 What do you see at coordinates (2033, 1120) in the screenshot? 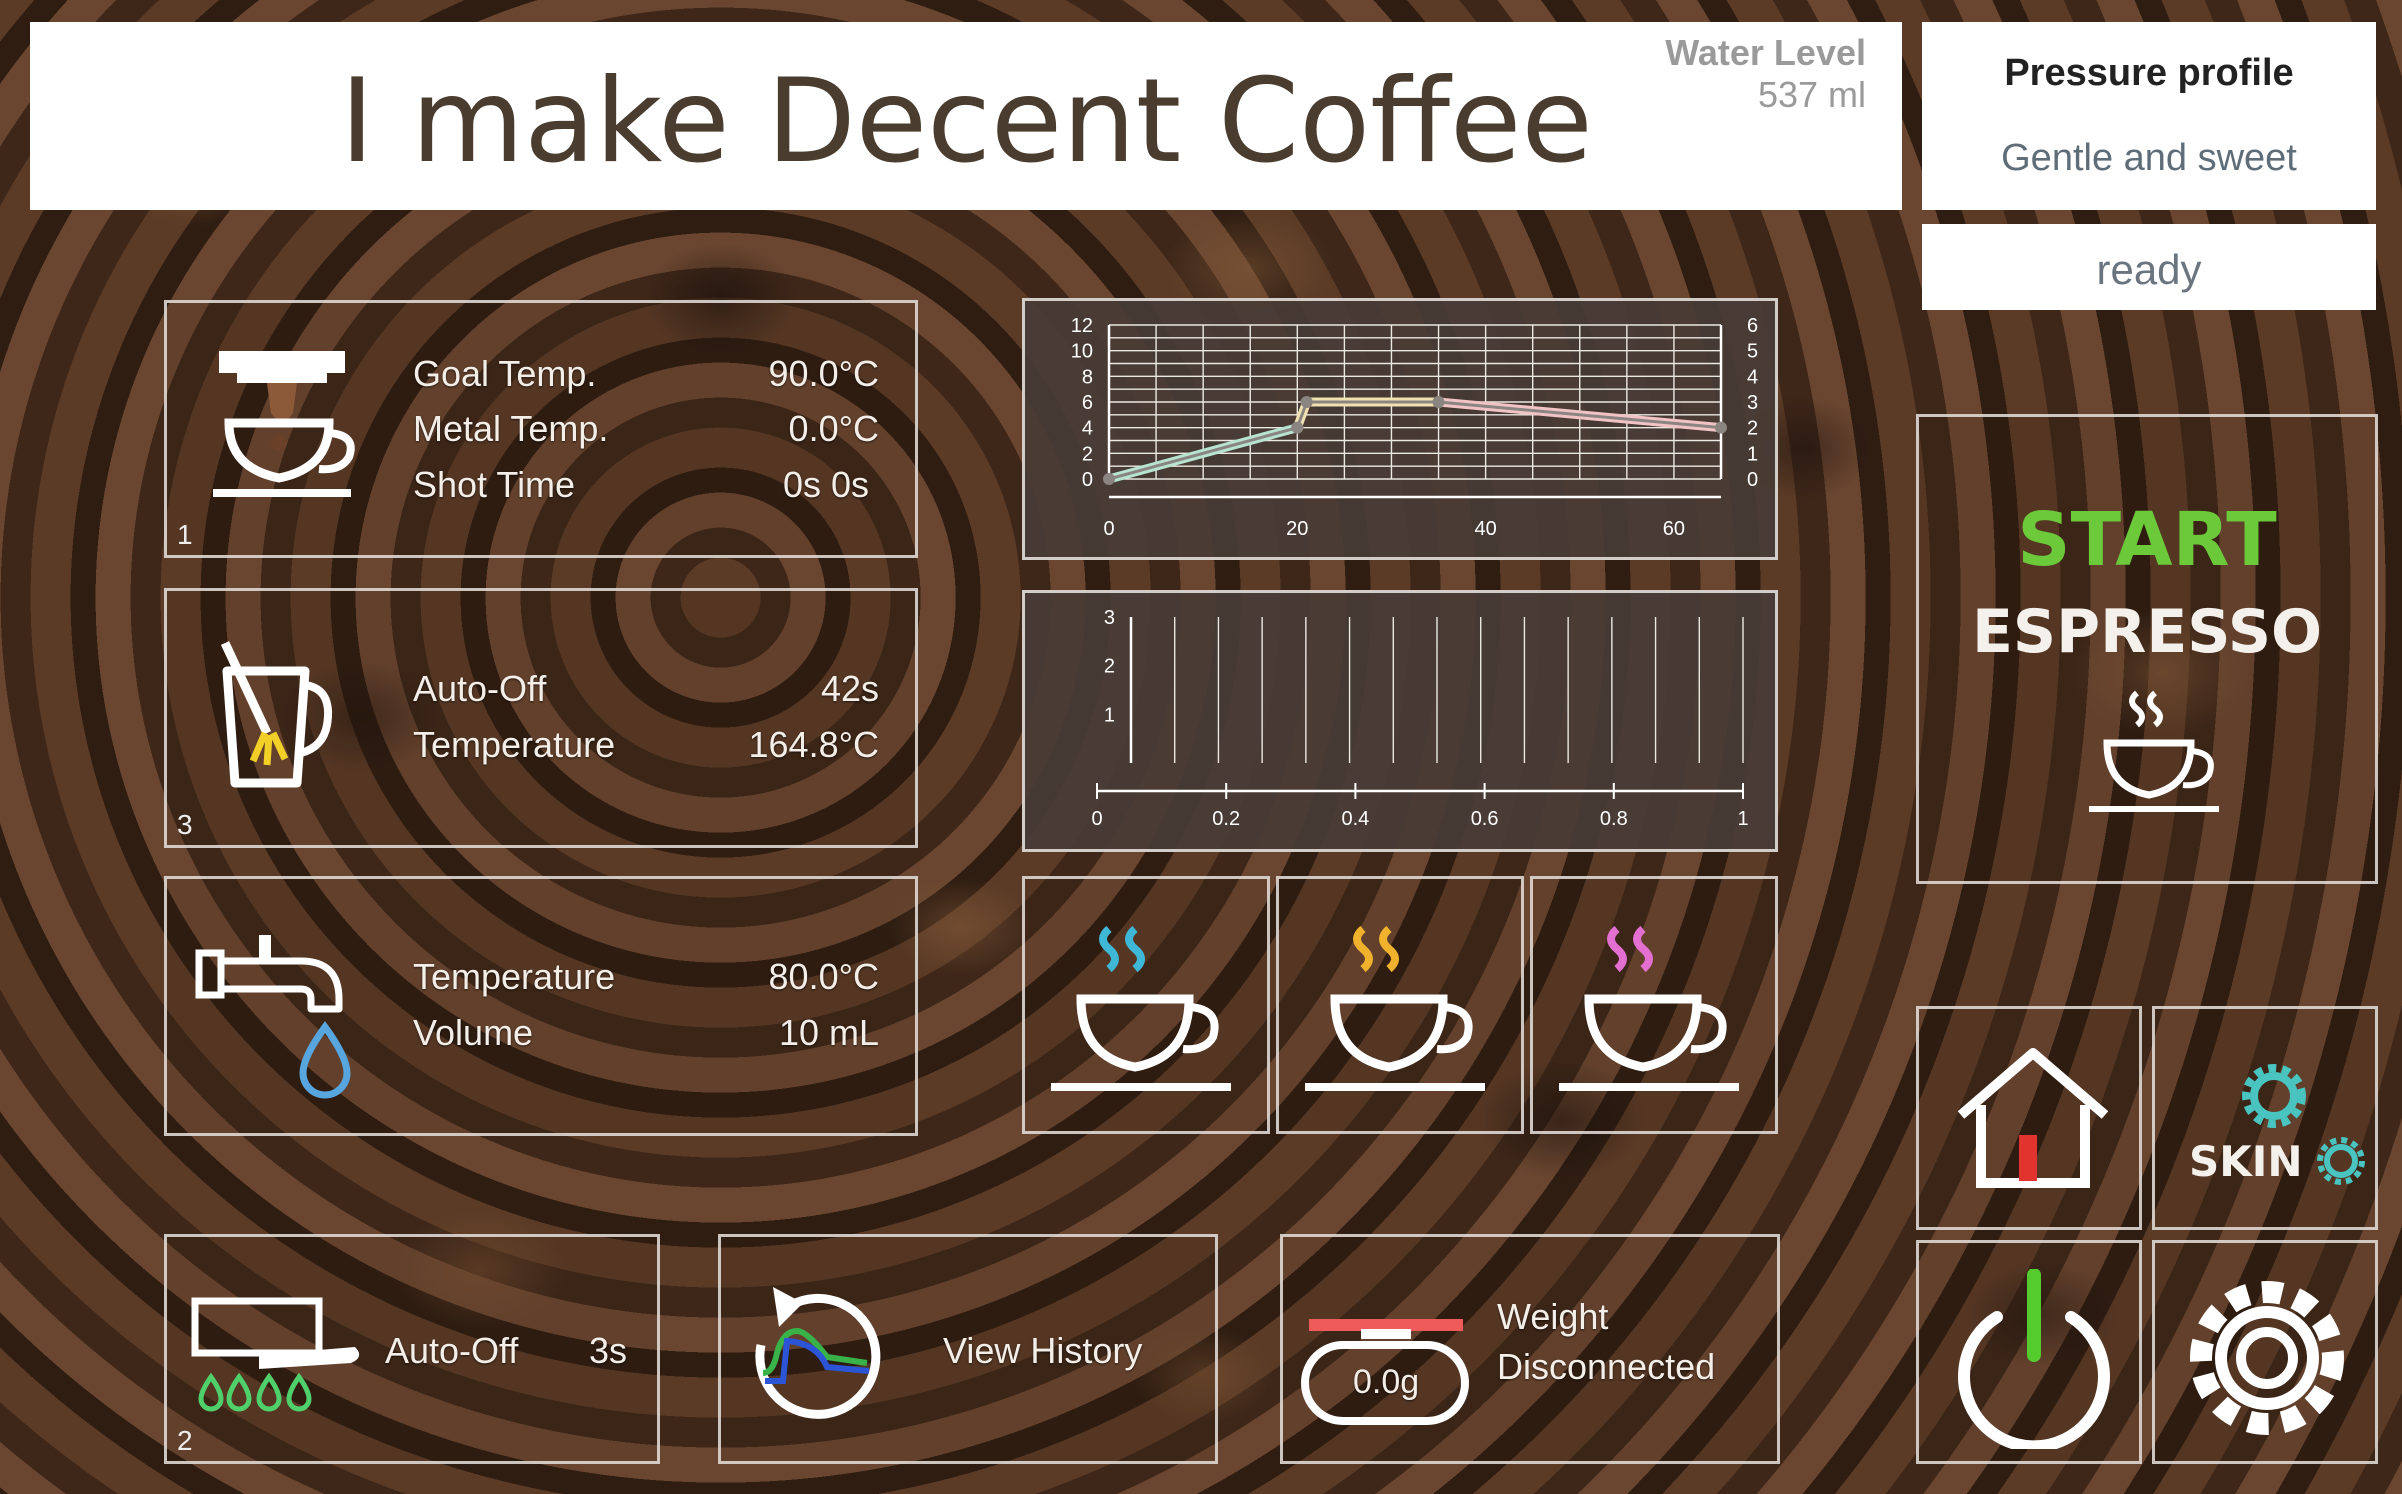
I see `home-icon` at bounding box center [2033, 1120].